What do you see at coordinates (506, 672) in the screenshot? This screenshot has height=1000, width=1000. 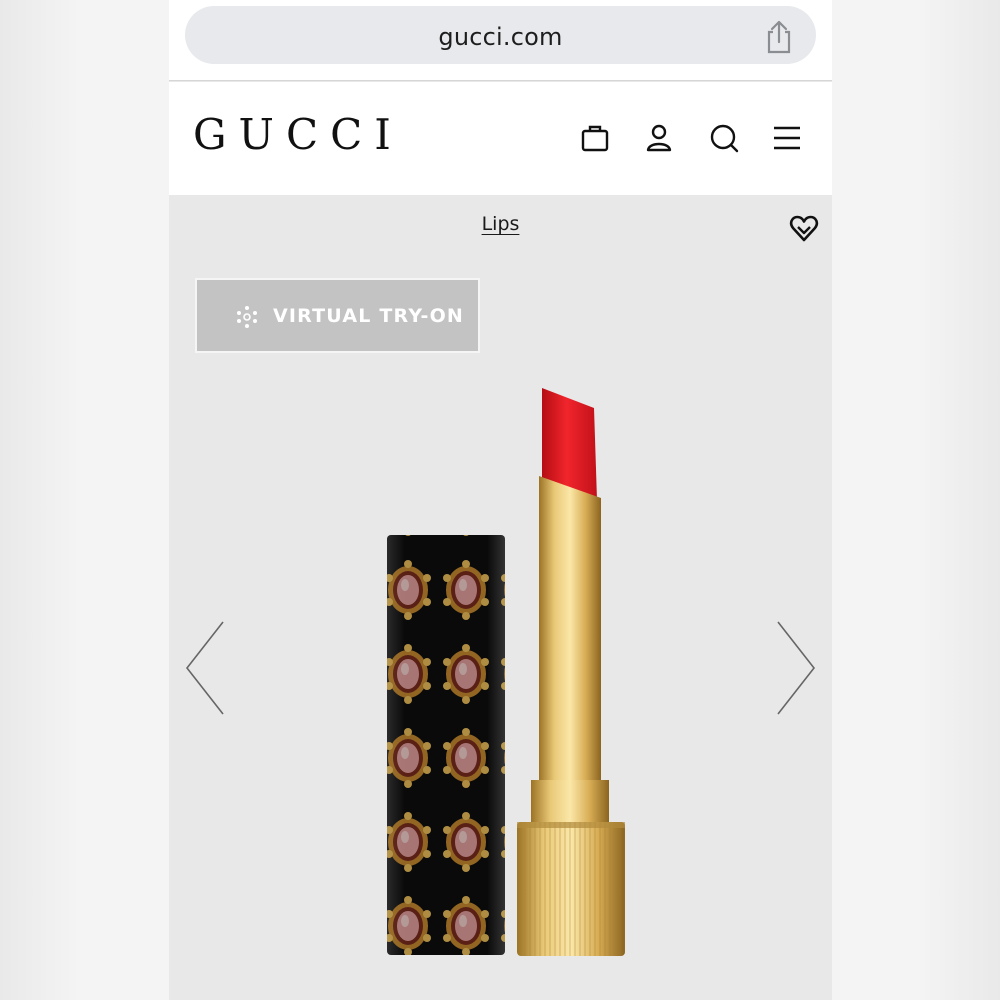 I see `red-lipstick-image` at bounding box center [506, 672].